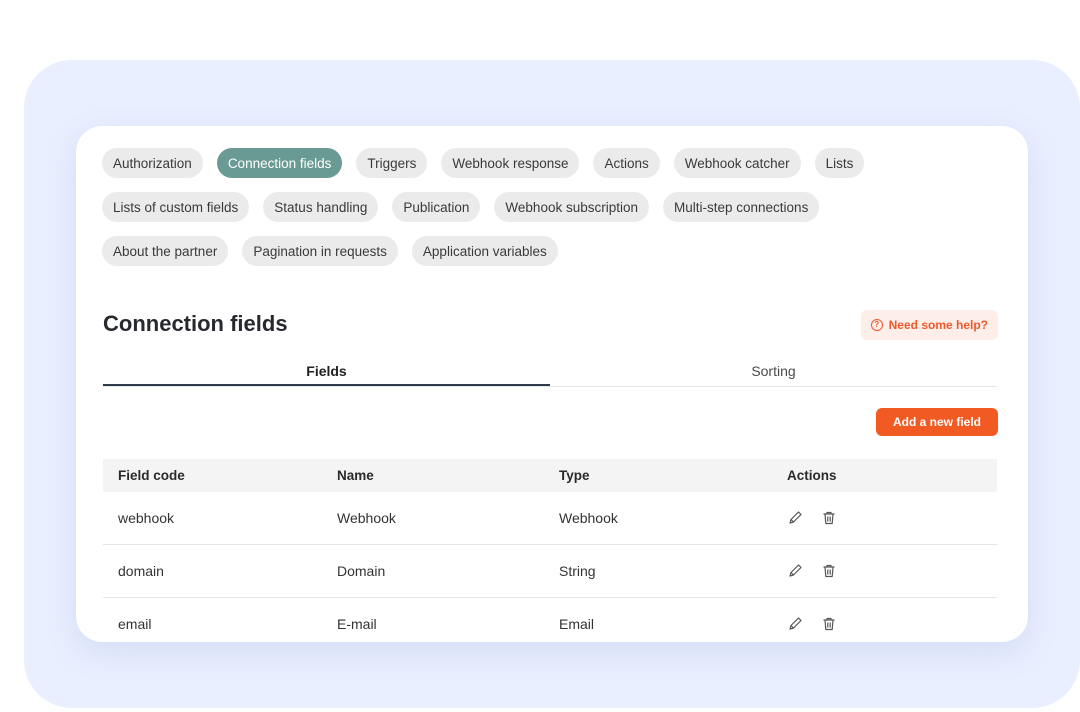 Image resolution: width=1080 pixels, height=712 pixels. I want to click on header-name: Name, so click(355, 475).